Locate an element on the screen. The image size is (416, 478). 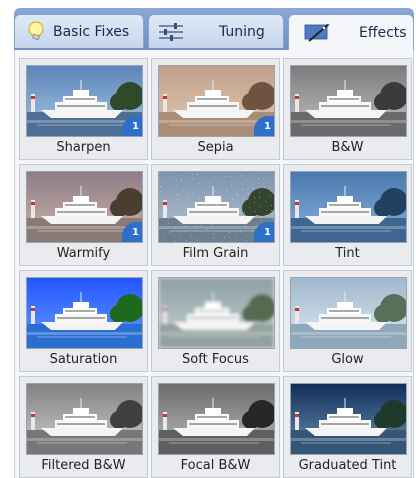
tab-label: Basic Fixes is located at coordinates (91, 31).